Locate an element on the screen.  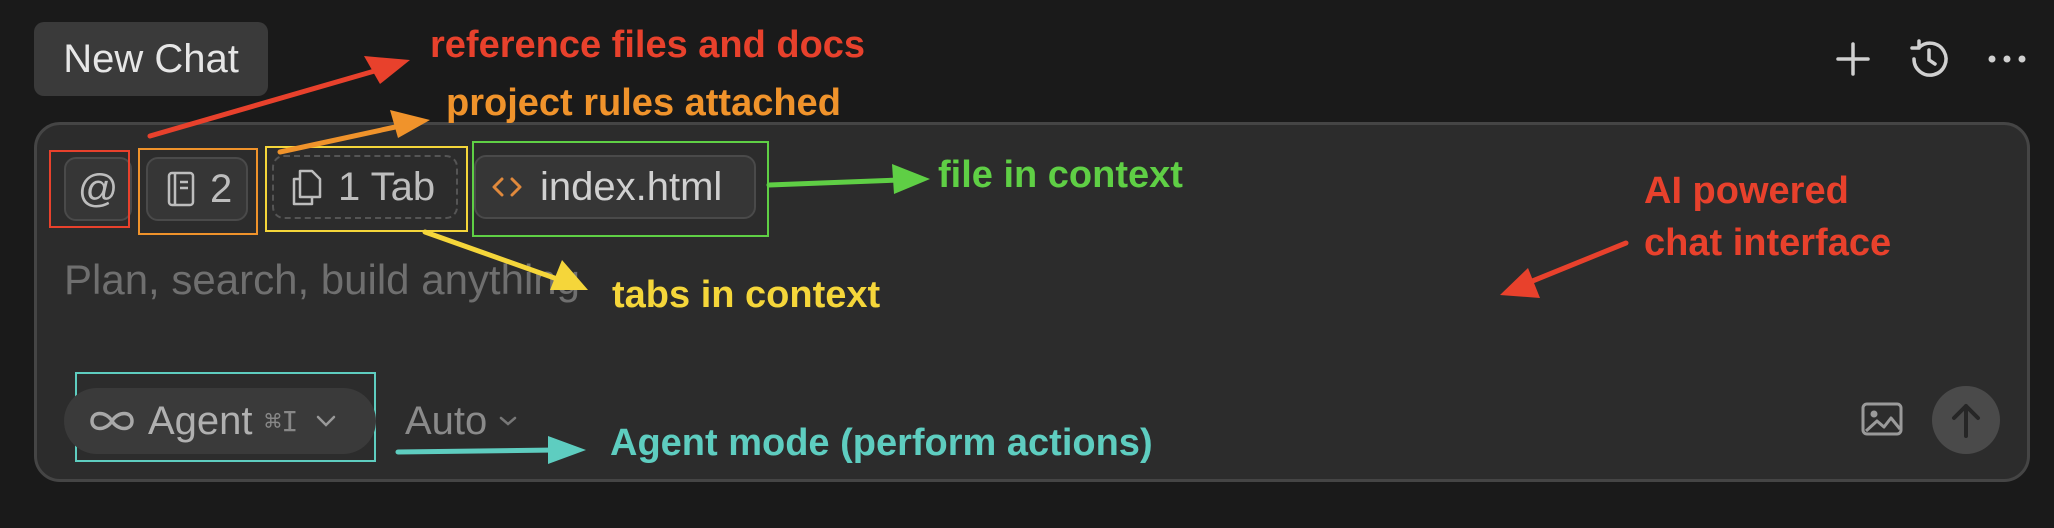
annotation-agent: Agent mode (perform actions) is located at coordinates (881, 443).